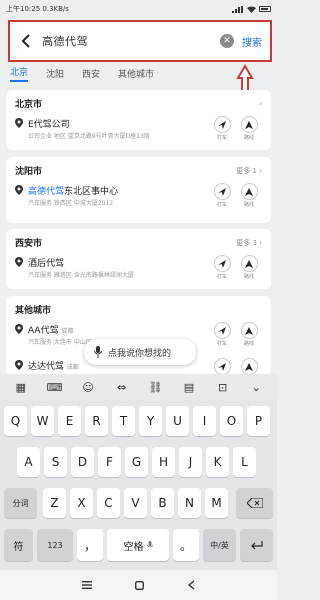 This screenshot has height=600, width=320. I want to click on number-key: 123, so click(55, 545).